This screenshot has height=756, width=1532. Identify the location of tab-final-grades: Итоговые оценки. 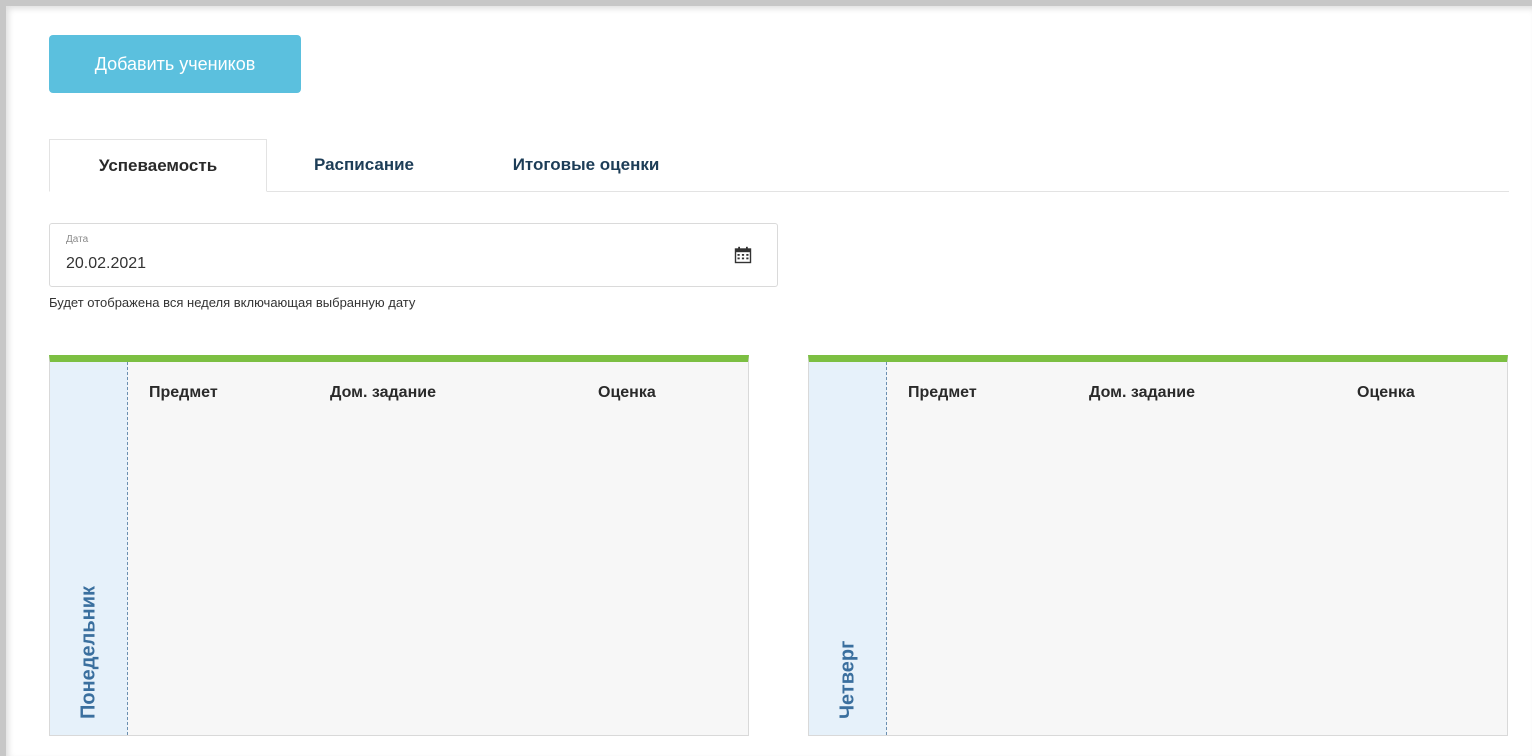
(586, 165).